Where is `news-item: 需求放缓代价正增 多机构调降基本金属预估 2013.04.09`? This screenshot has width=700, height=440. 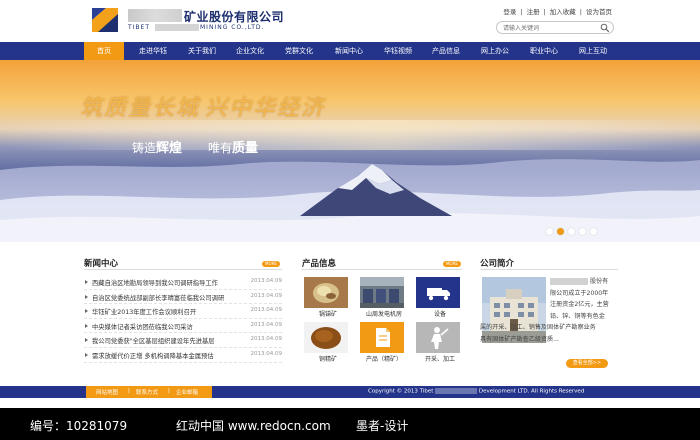
news-item: 需求放缓代价正增 多机构调降基本金属预估 2013.04.09 is located at coordinates (183, 355).